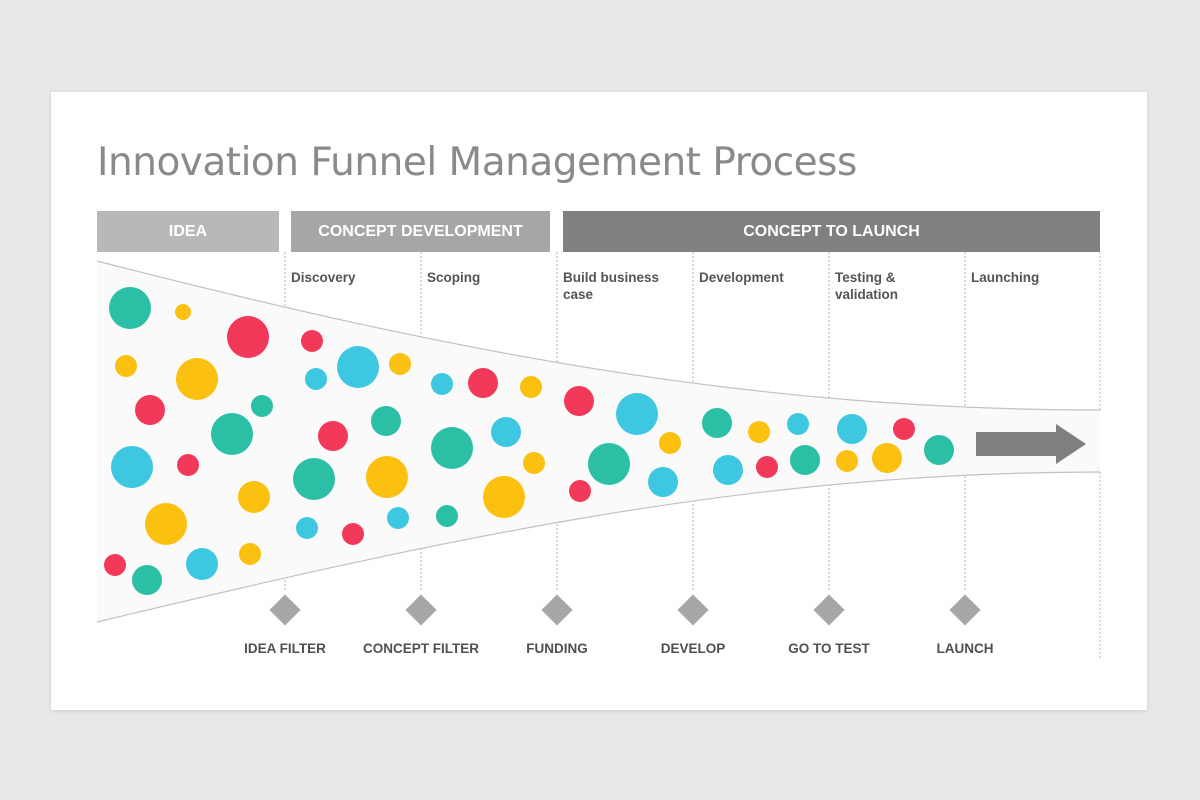  I want to click on step-scoping: Scoping, so click(454, 277).